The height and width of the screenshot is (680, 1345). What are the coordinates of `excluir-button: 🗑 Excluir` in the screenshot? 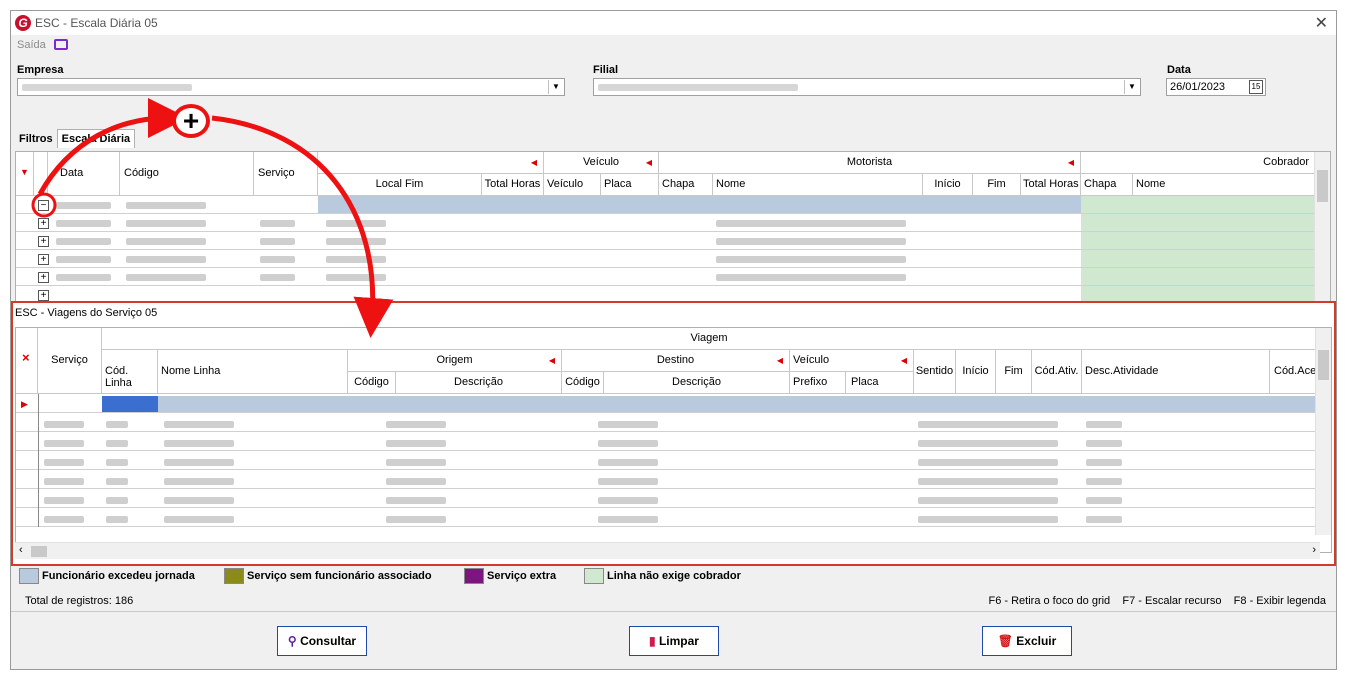 It's located at (1027, 641).